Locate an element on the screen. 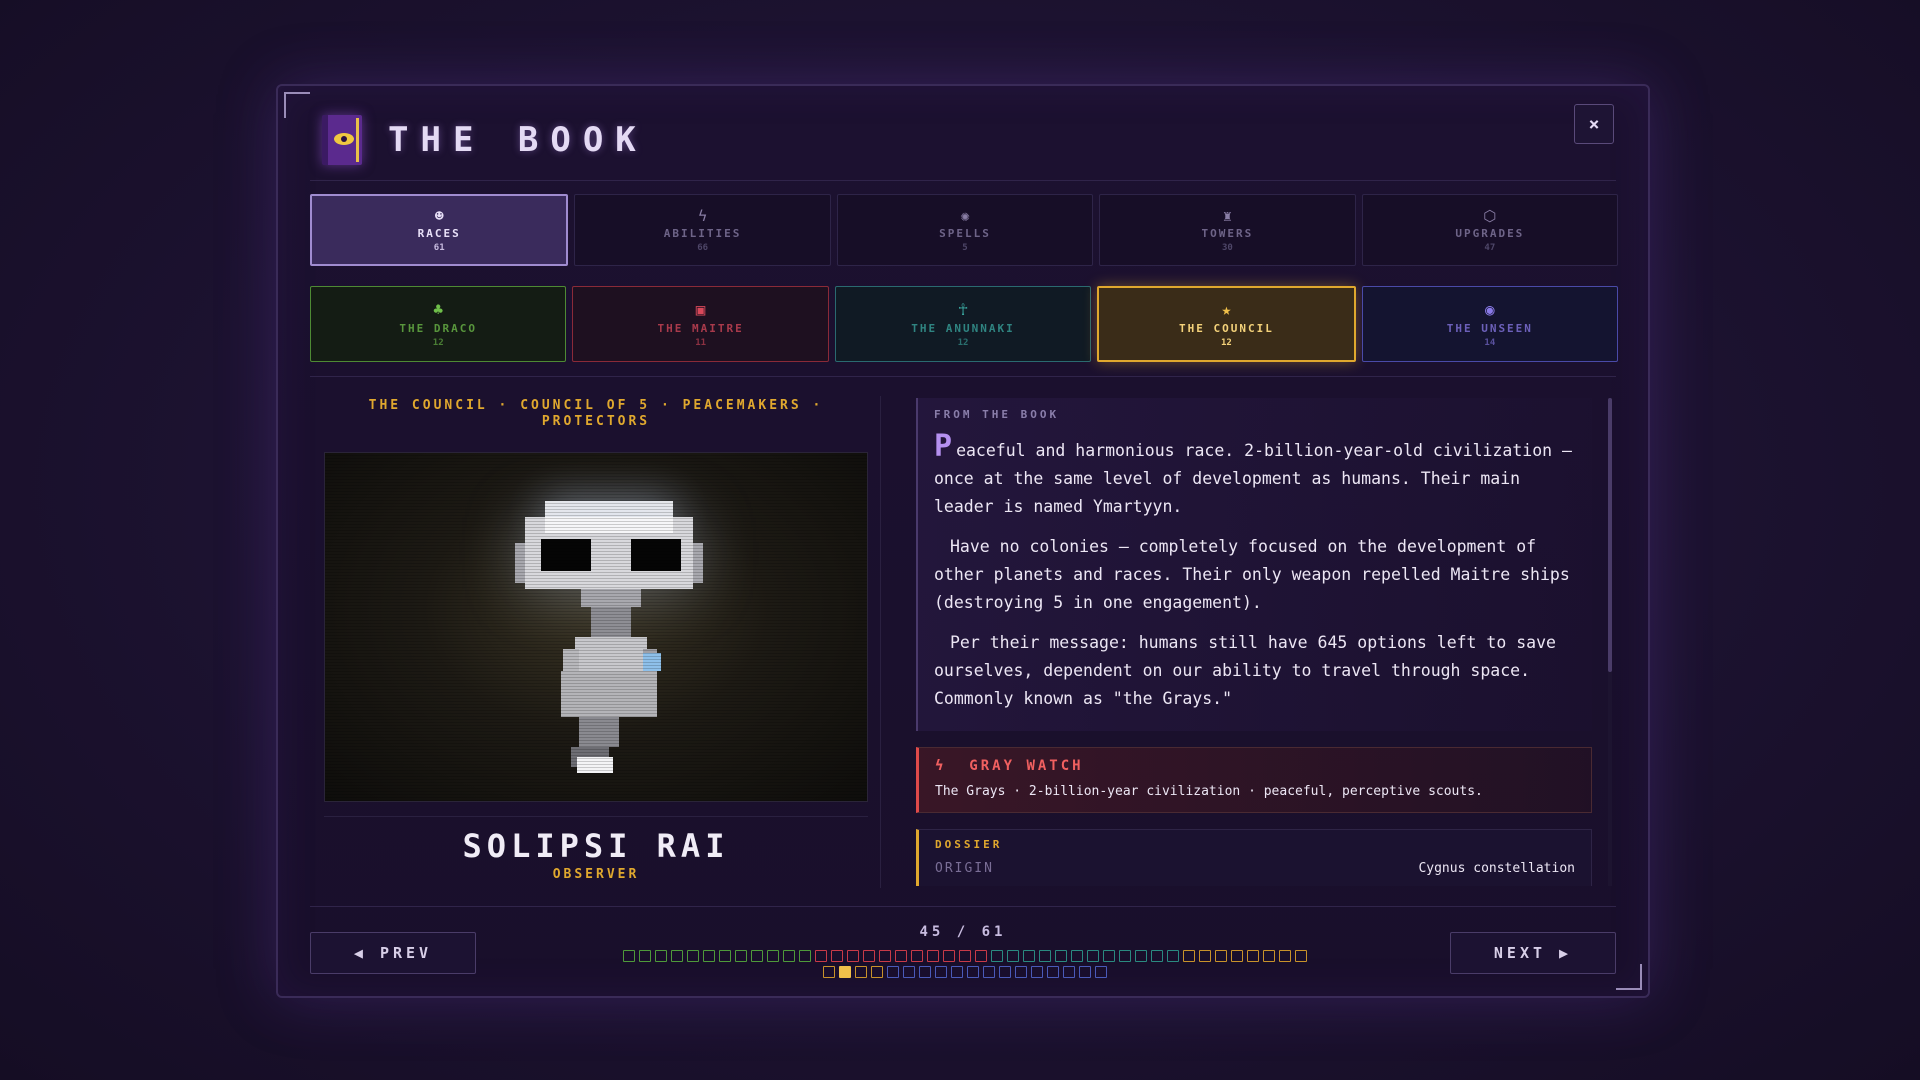 Image resolution: width=1920 pixels, height=1080 pixels. scrollbar-thumb is located at coordinates (1610, 535).